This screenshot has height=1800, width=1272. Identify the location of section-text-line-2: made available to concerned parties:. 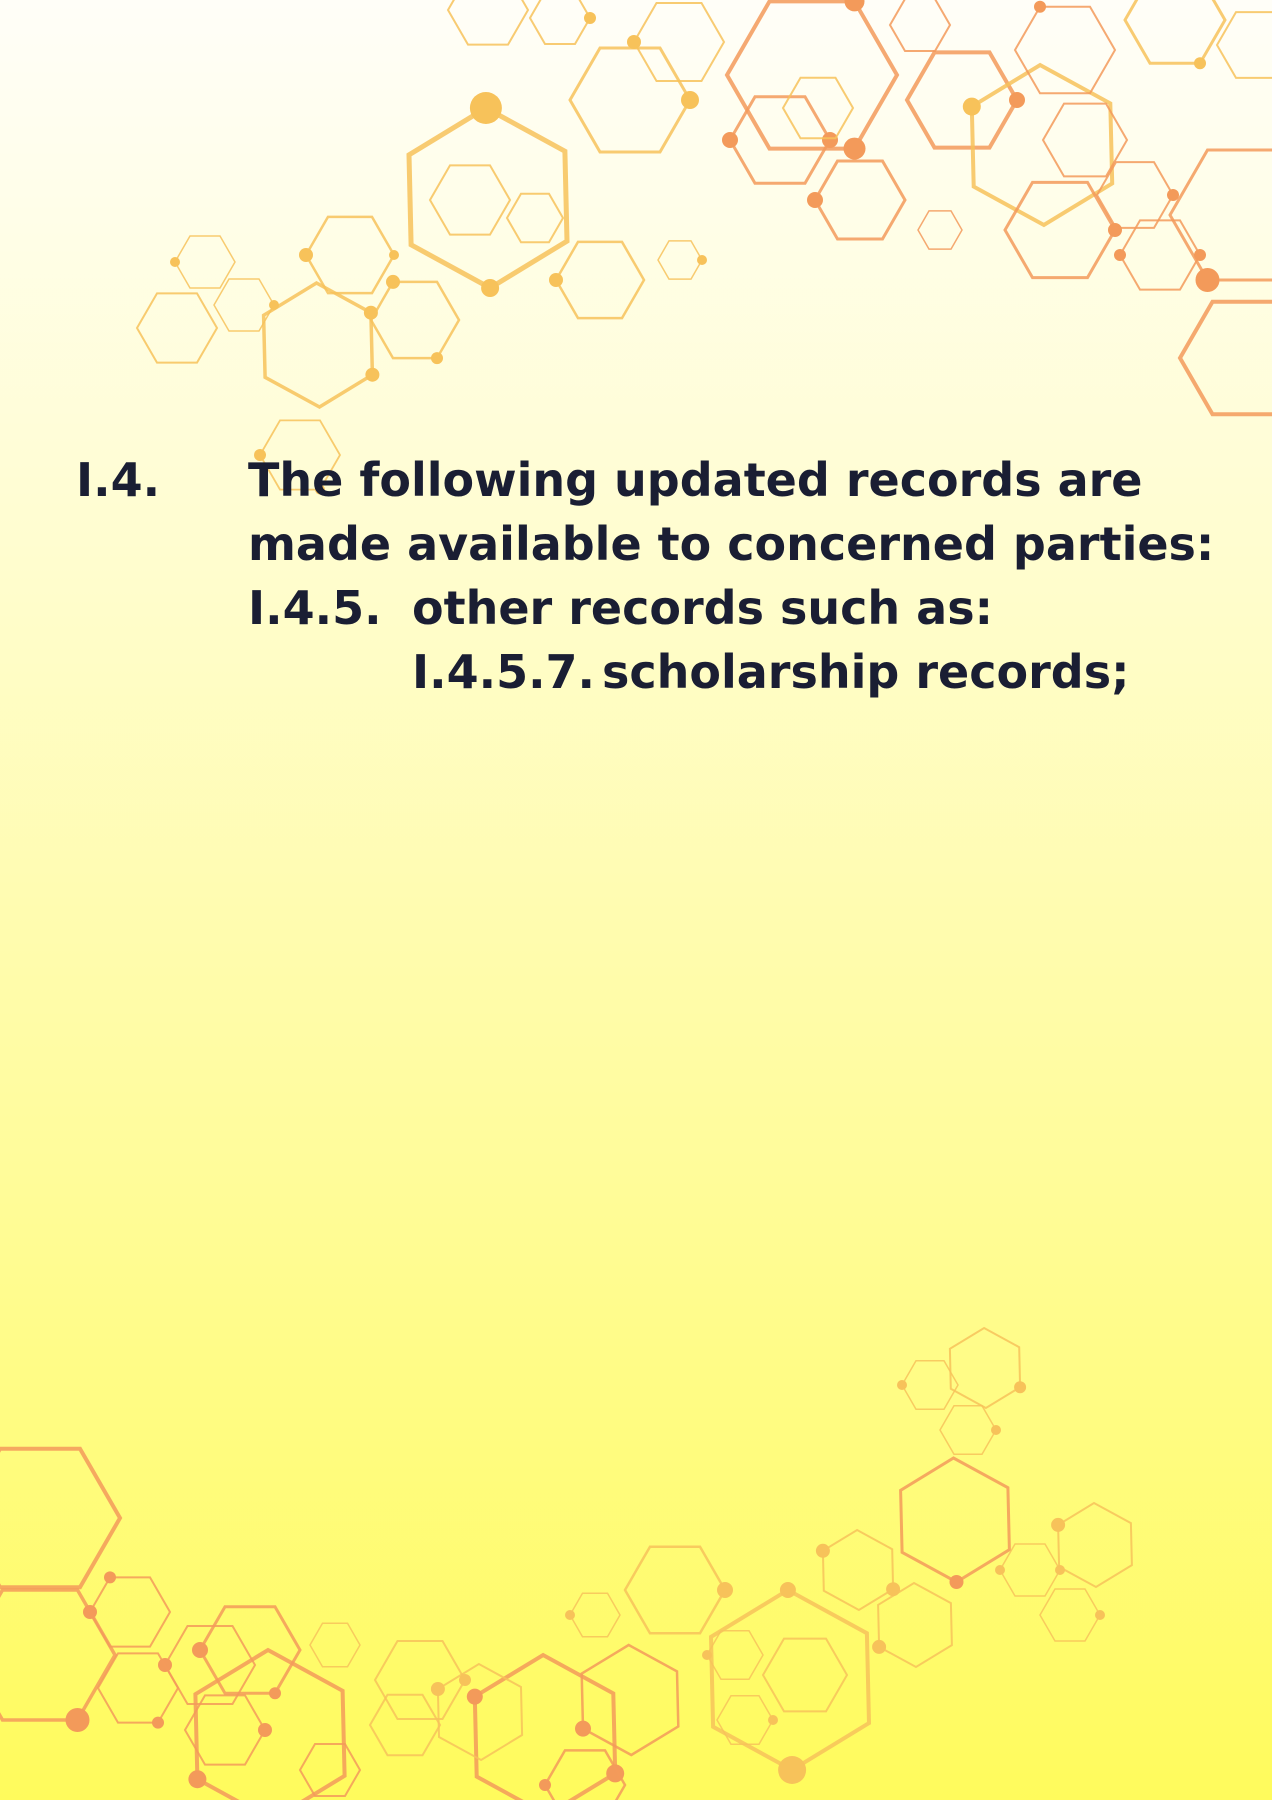
(731, 544).